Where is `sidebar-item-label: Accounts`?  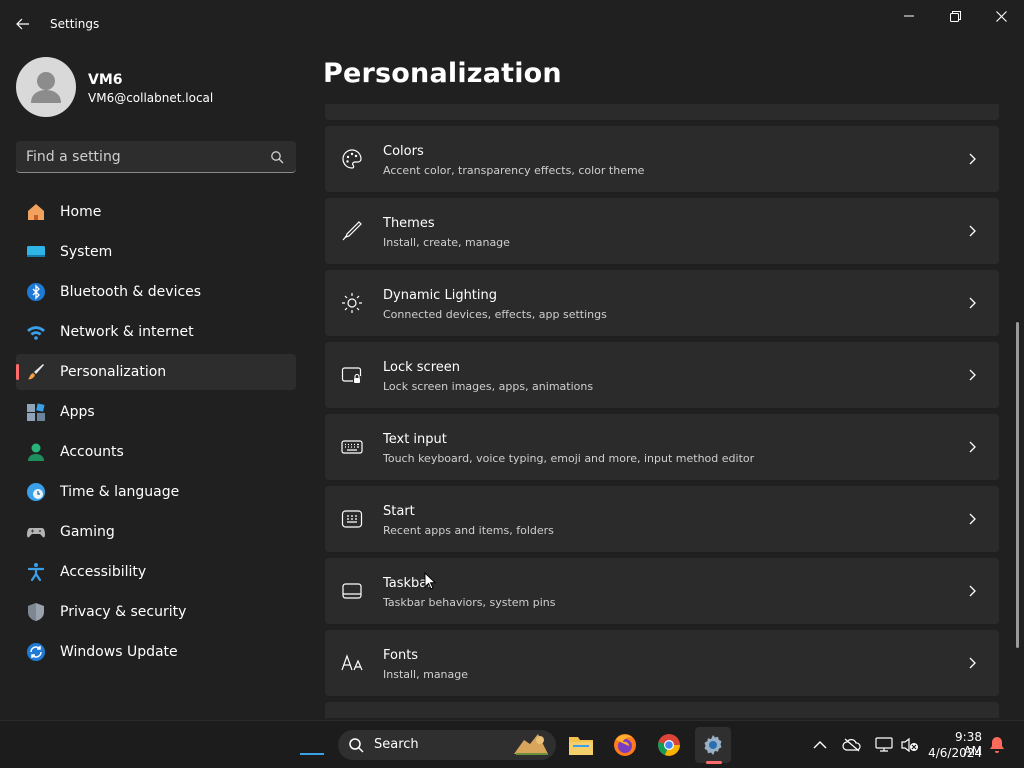
sidebar-item-label: Accounts is located at coordinates (92, 452).